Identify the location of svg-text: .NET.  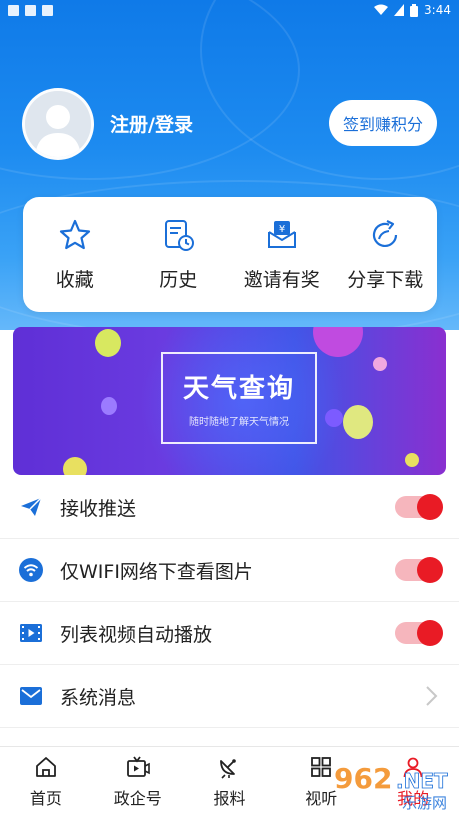
(422, 781).